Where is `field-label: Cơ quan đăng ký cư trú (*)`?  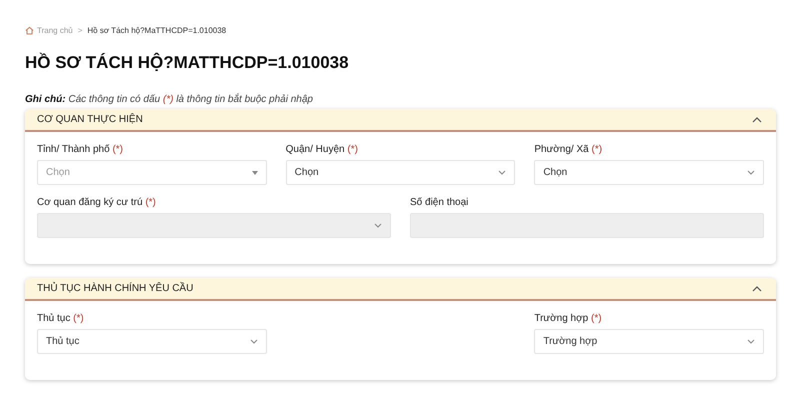 field-label: Cơ quan đăng ký cư trú (*) is located at coordinates (97, 202).